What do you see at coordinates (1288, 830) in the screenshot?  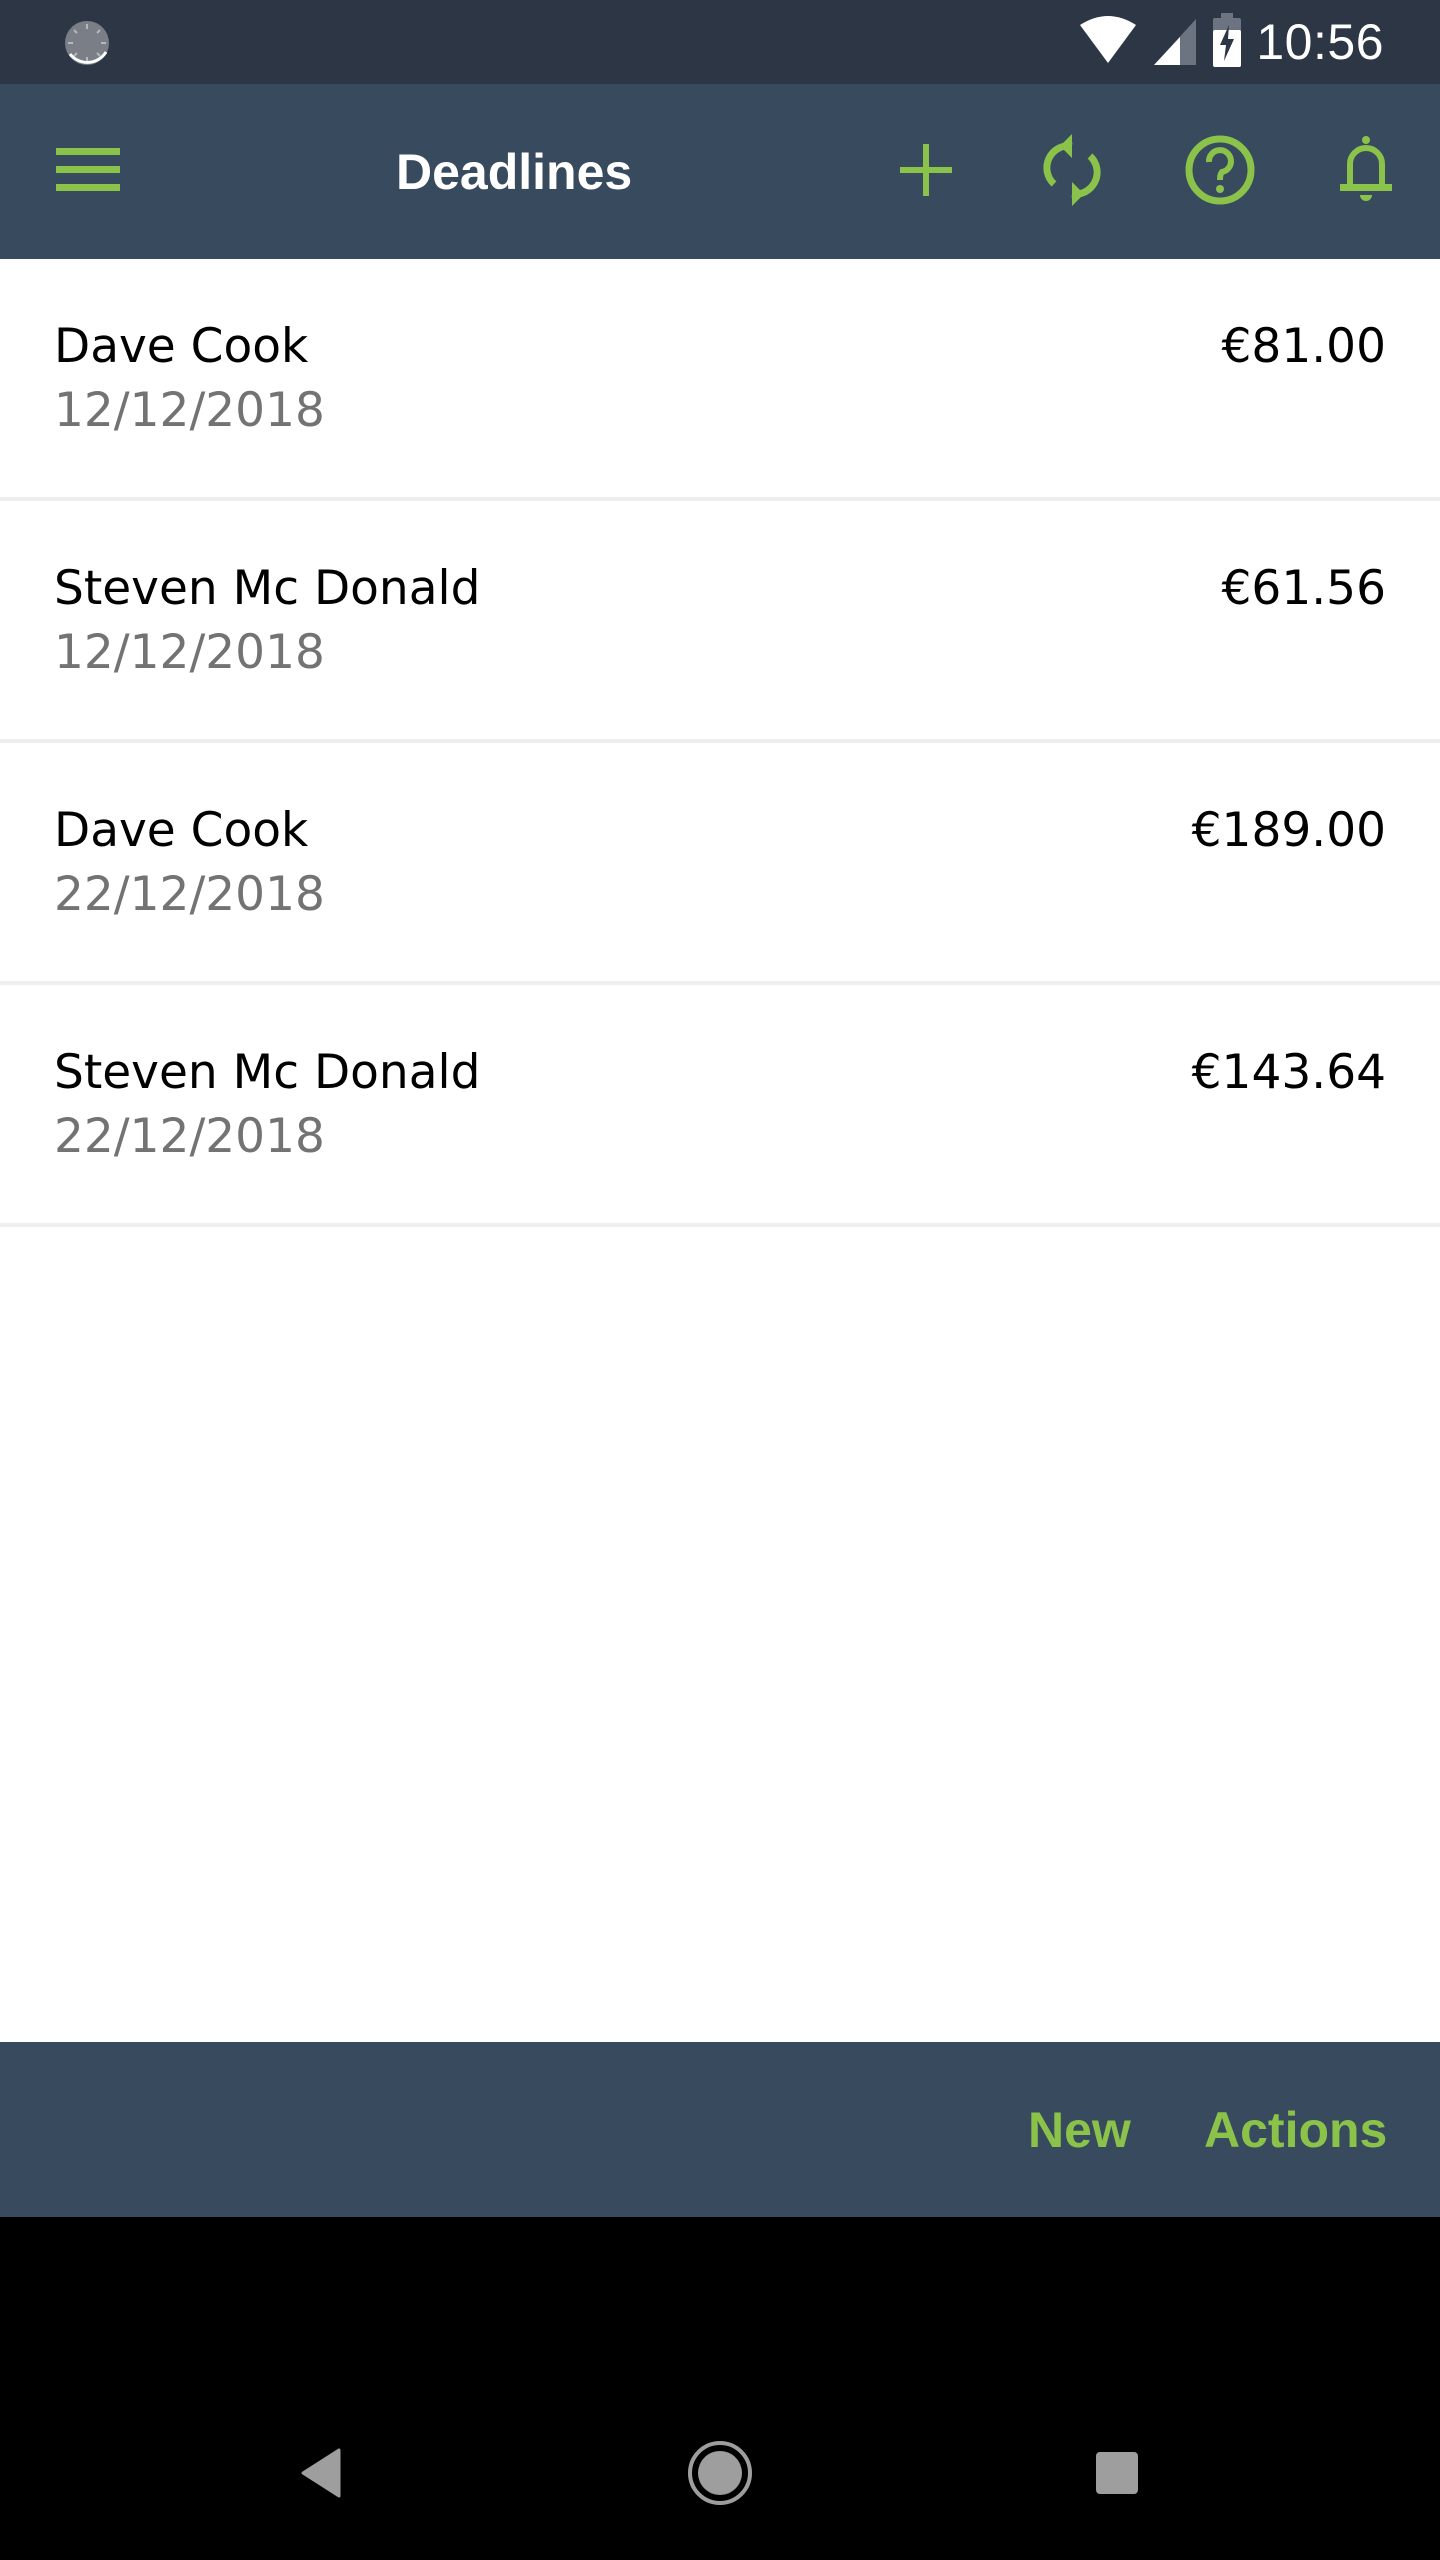 I see `deadline-amount: €189.00` at bounding box center [1288, 830].